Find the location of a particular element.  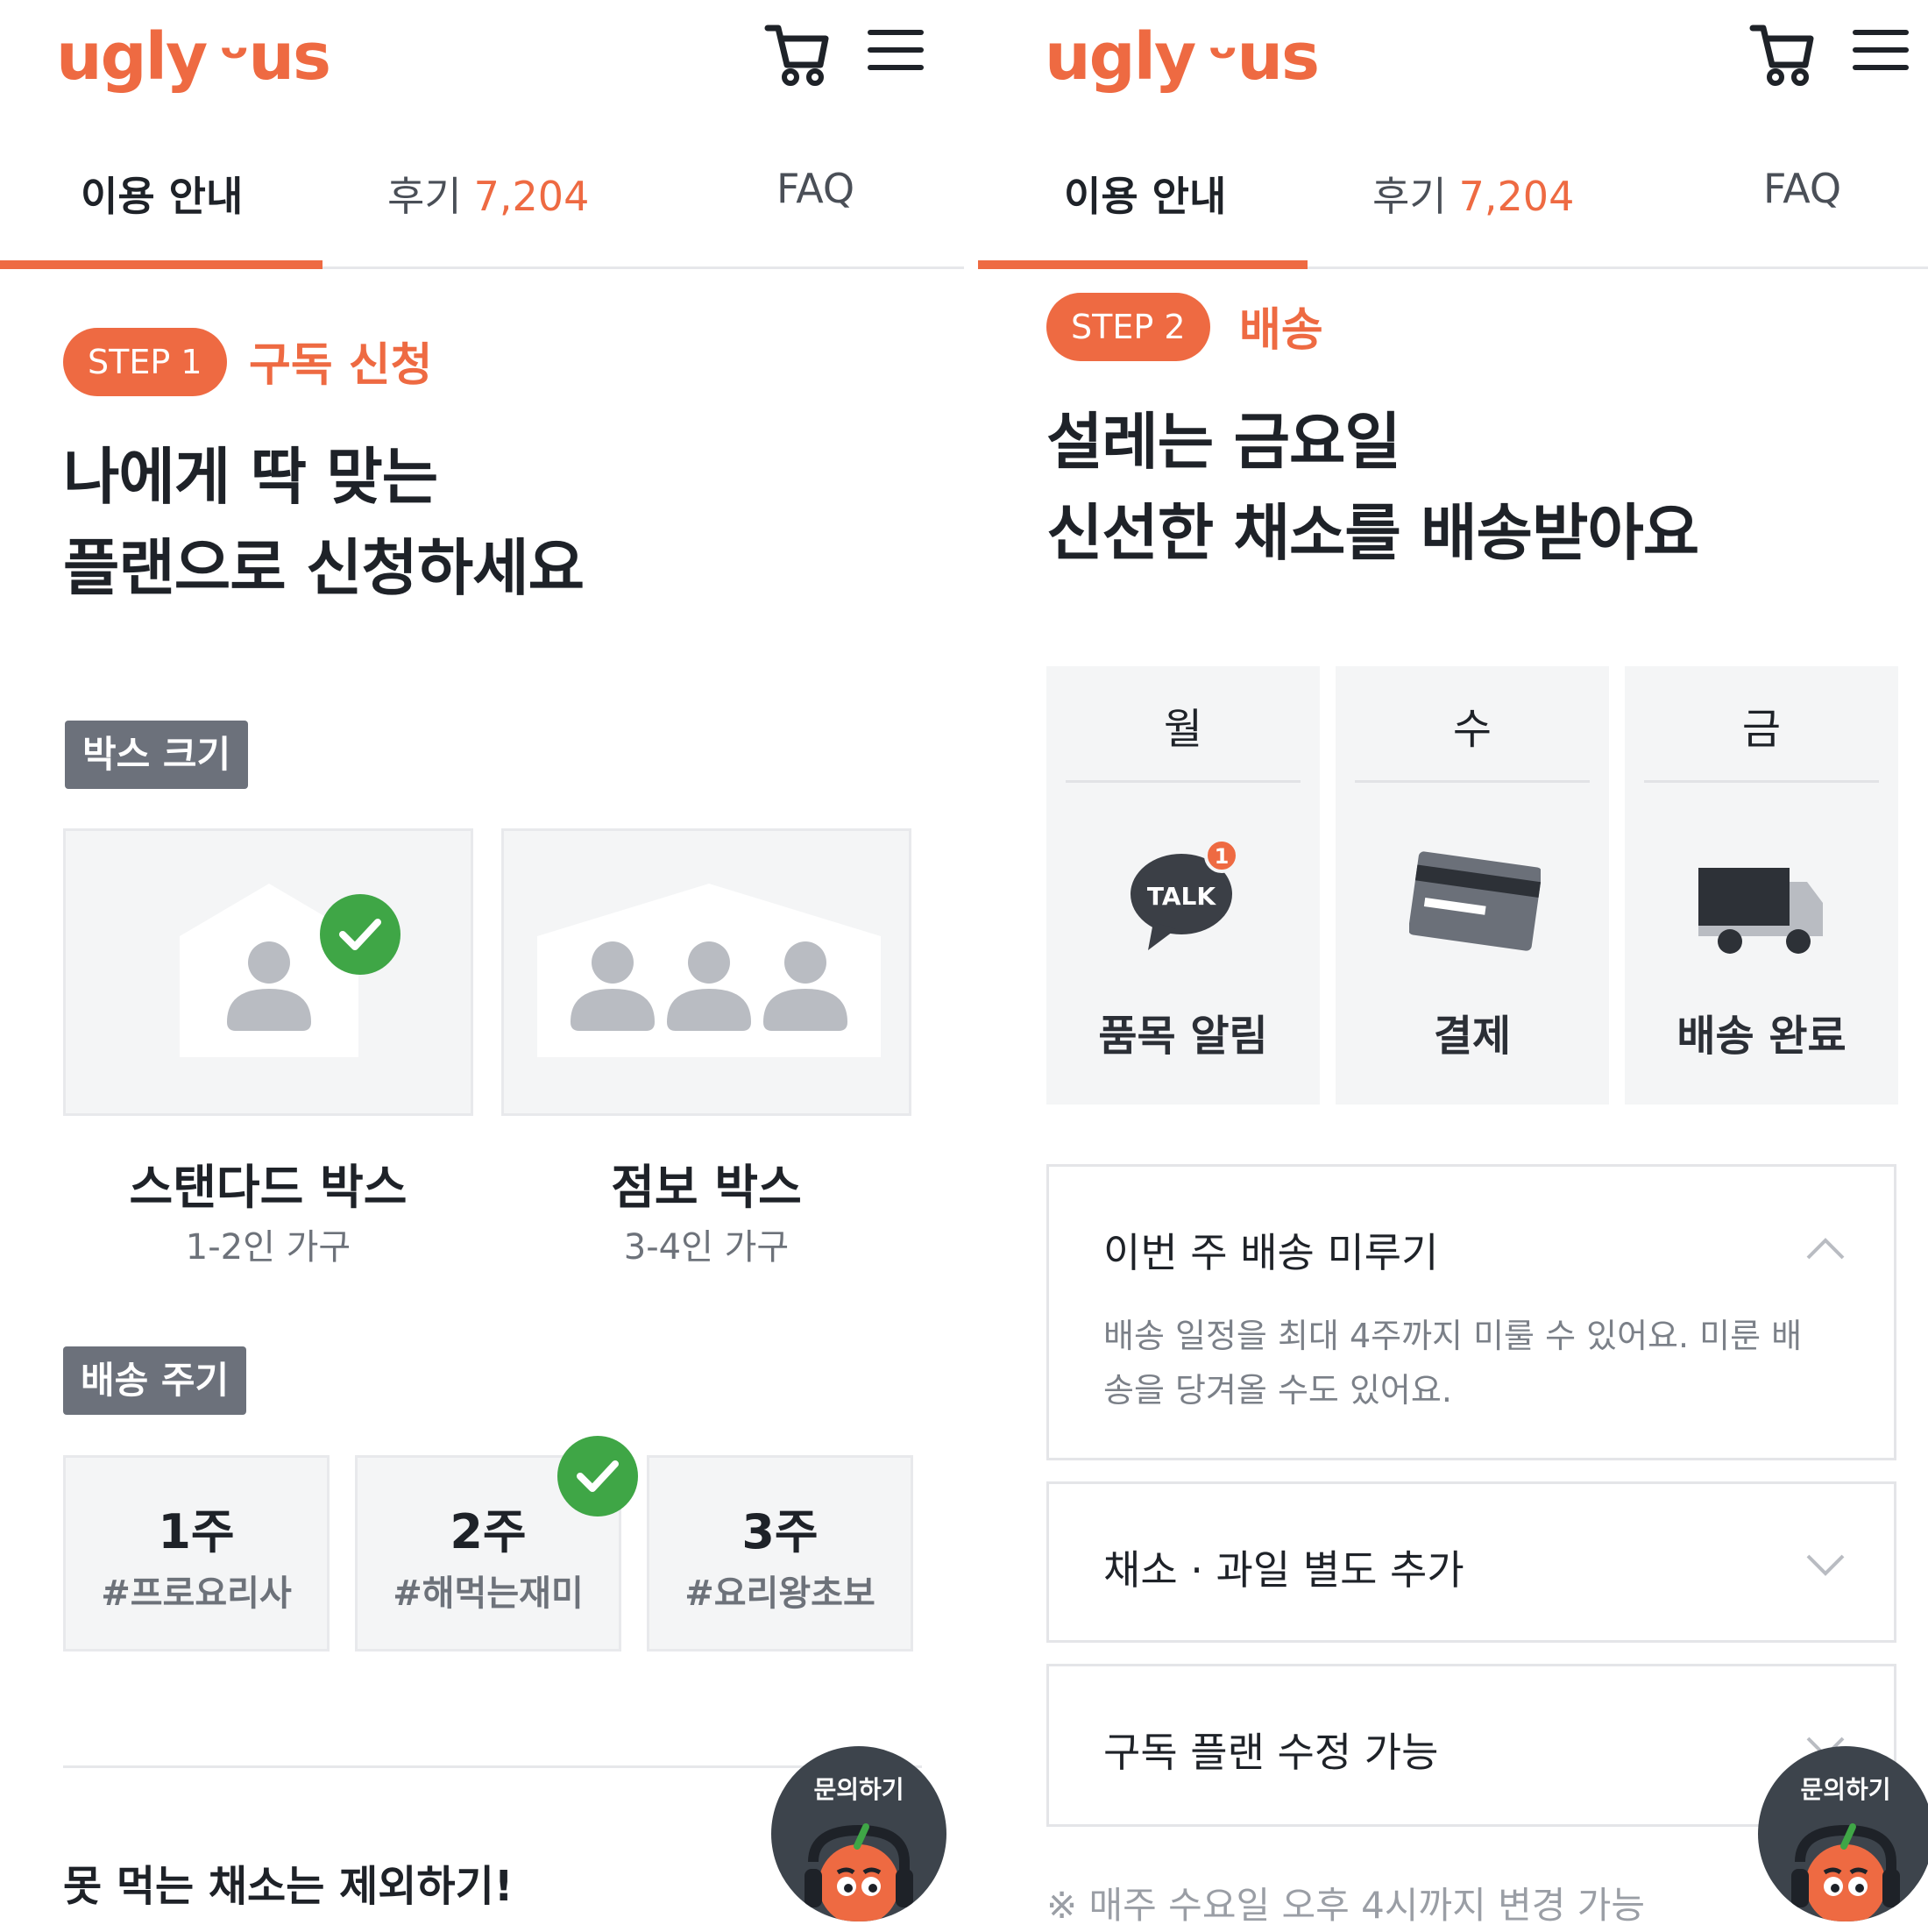

step-badge: STEP 2 is located at coordinates (1128, 327).